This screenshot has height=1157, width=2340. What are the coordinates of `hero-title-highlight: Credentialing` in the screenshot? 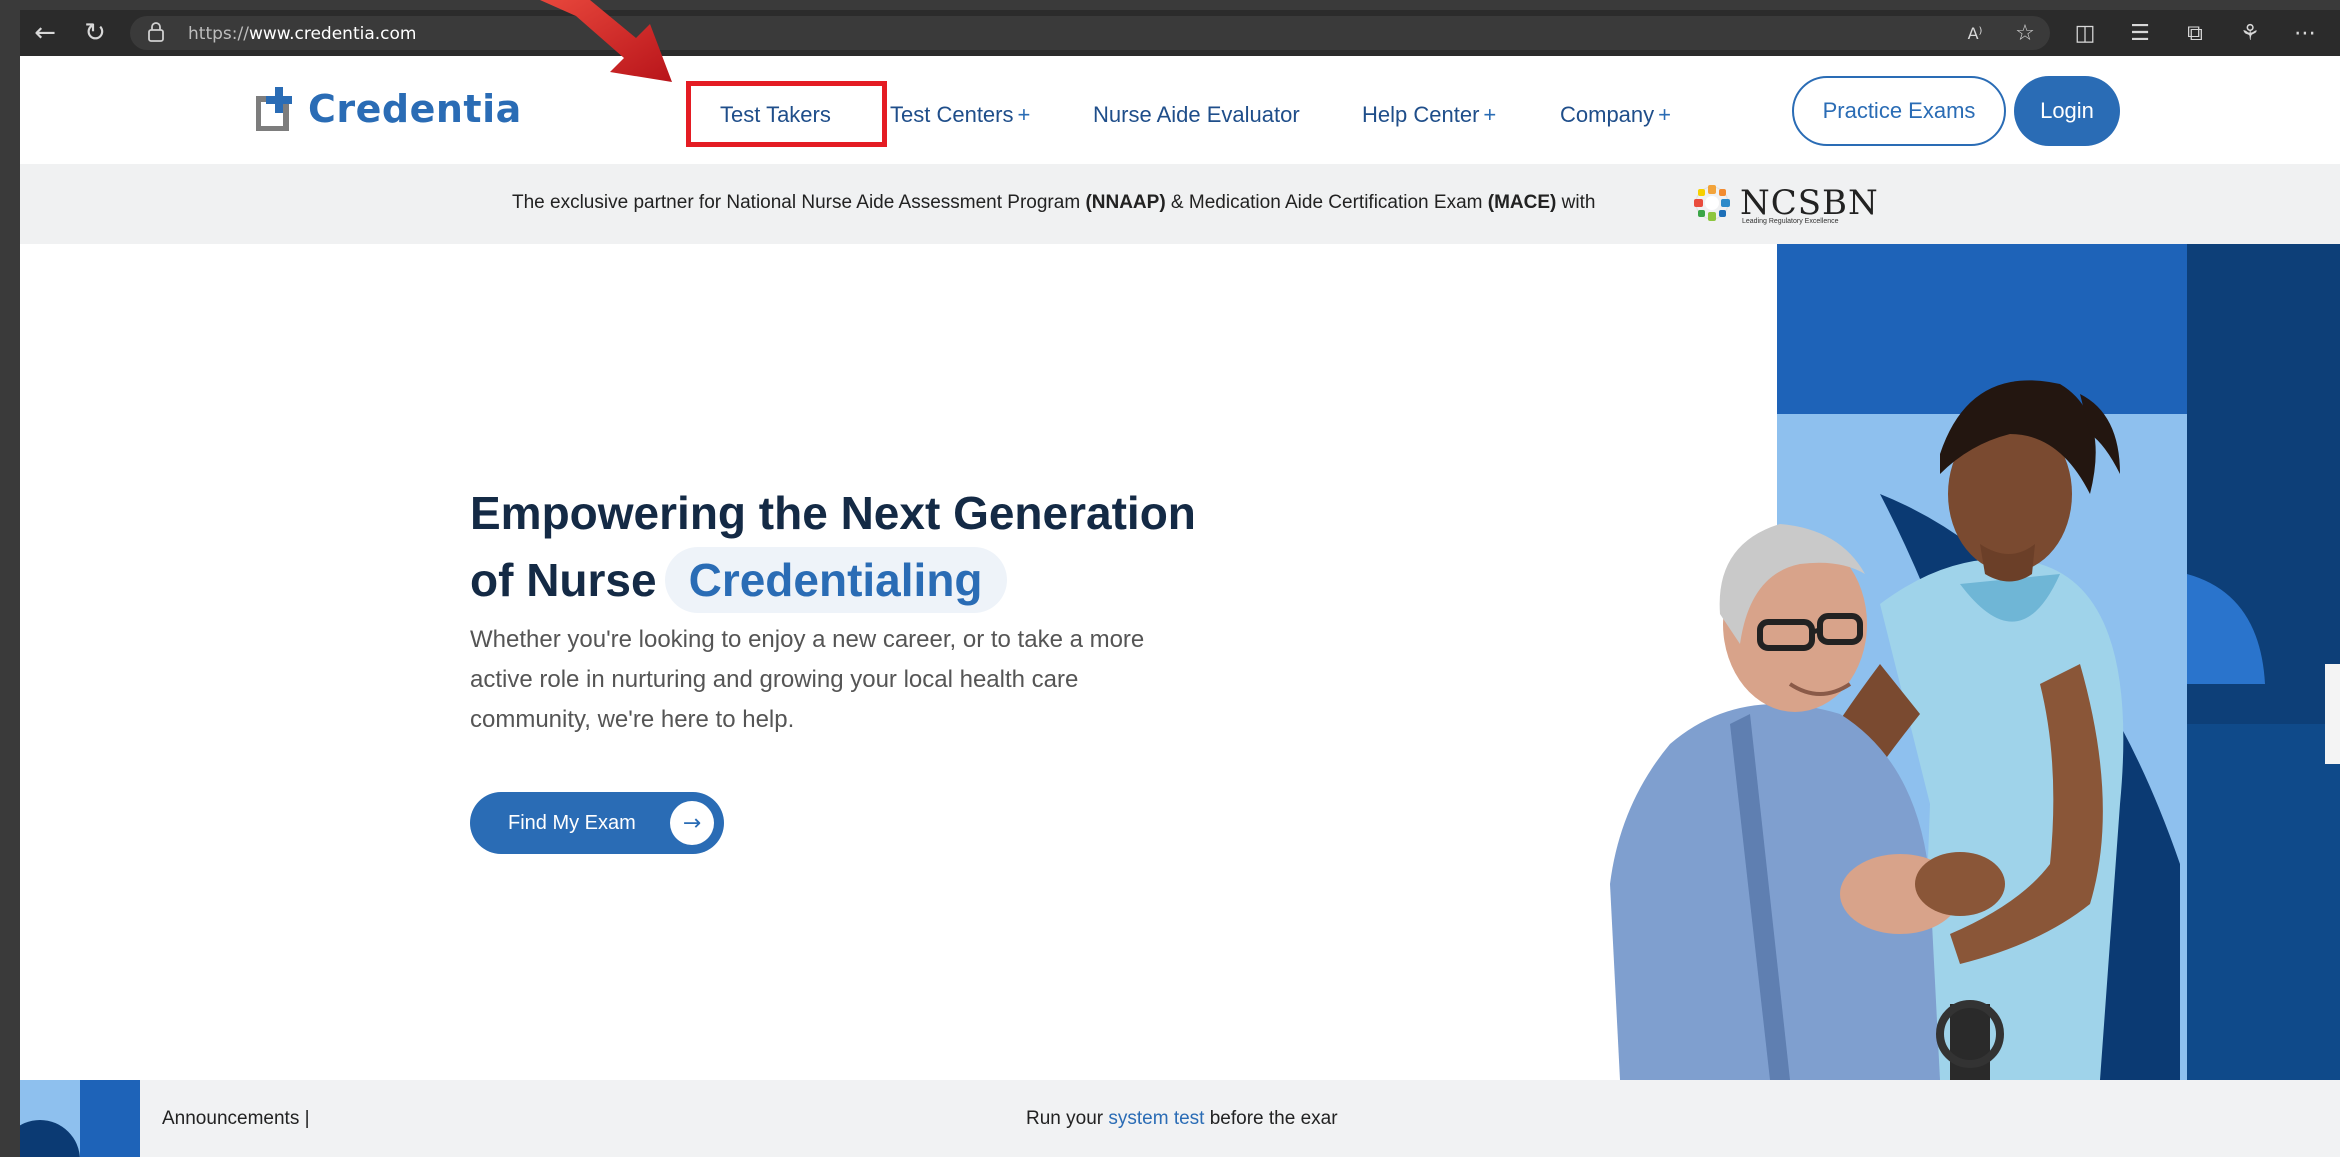 It's located at (835, 580).